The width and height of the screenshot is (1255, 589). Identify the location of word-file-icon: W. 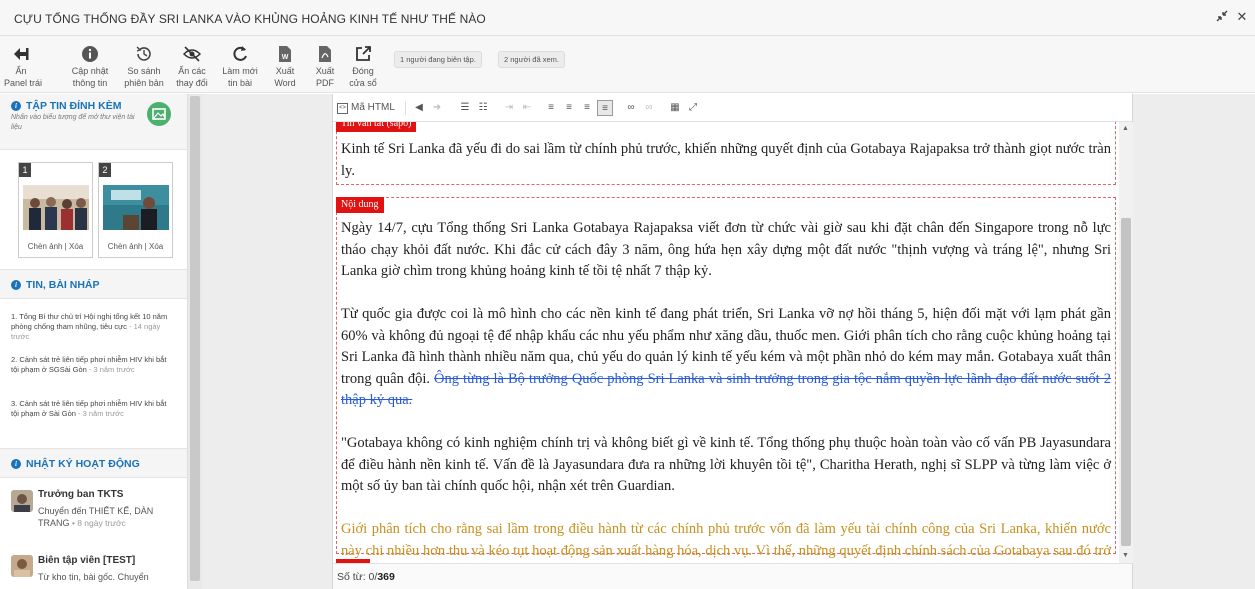
(285, 54).